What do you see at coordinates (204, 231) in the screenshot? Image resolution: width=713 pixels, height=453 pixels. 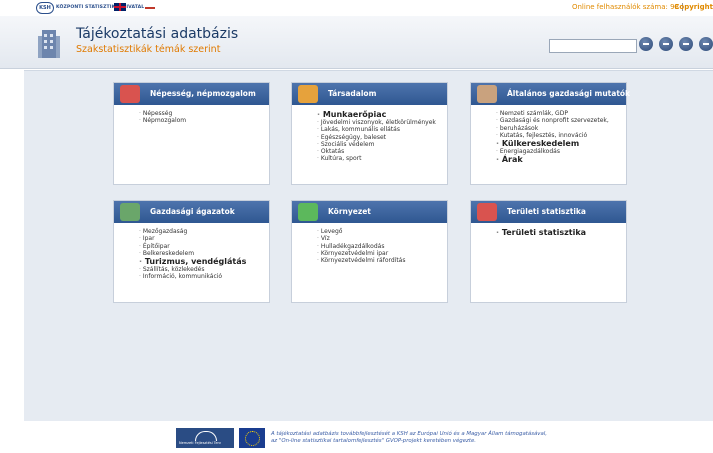 I see `list-item: Mezőgazdaság` at bounding box center [204, 231].